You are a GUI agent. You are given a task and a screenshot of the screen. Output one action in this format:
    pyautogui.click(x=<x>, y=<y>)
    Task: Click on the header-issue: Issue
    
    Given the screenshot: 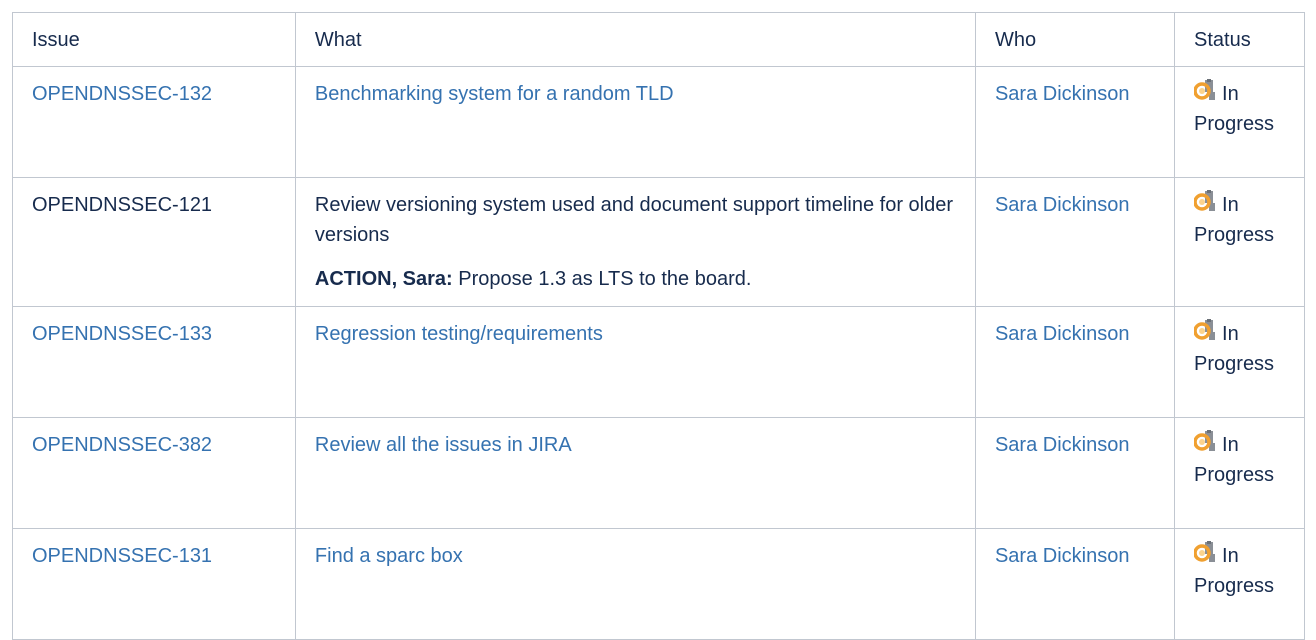 What is the action you would take?
    pyautogui.click(x=154, y=39)
    